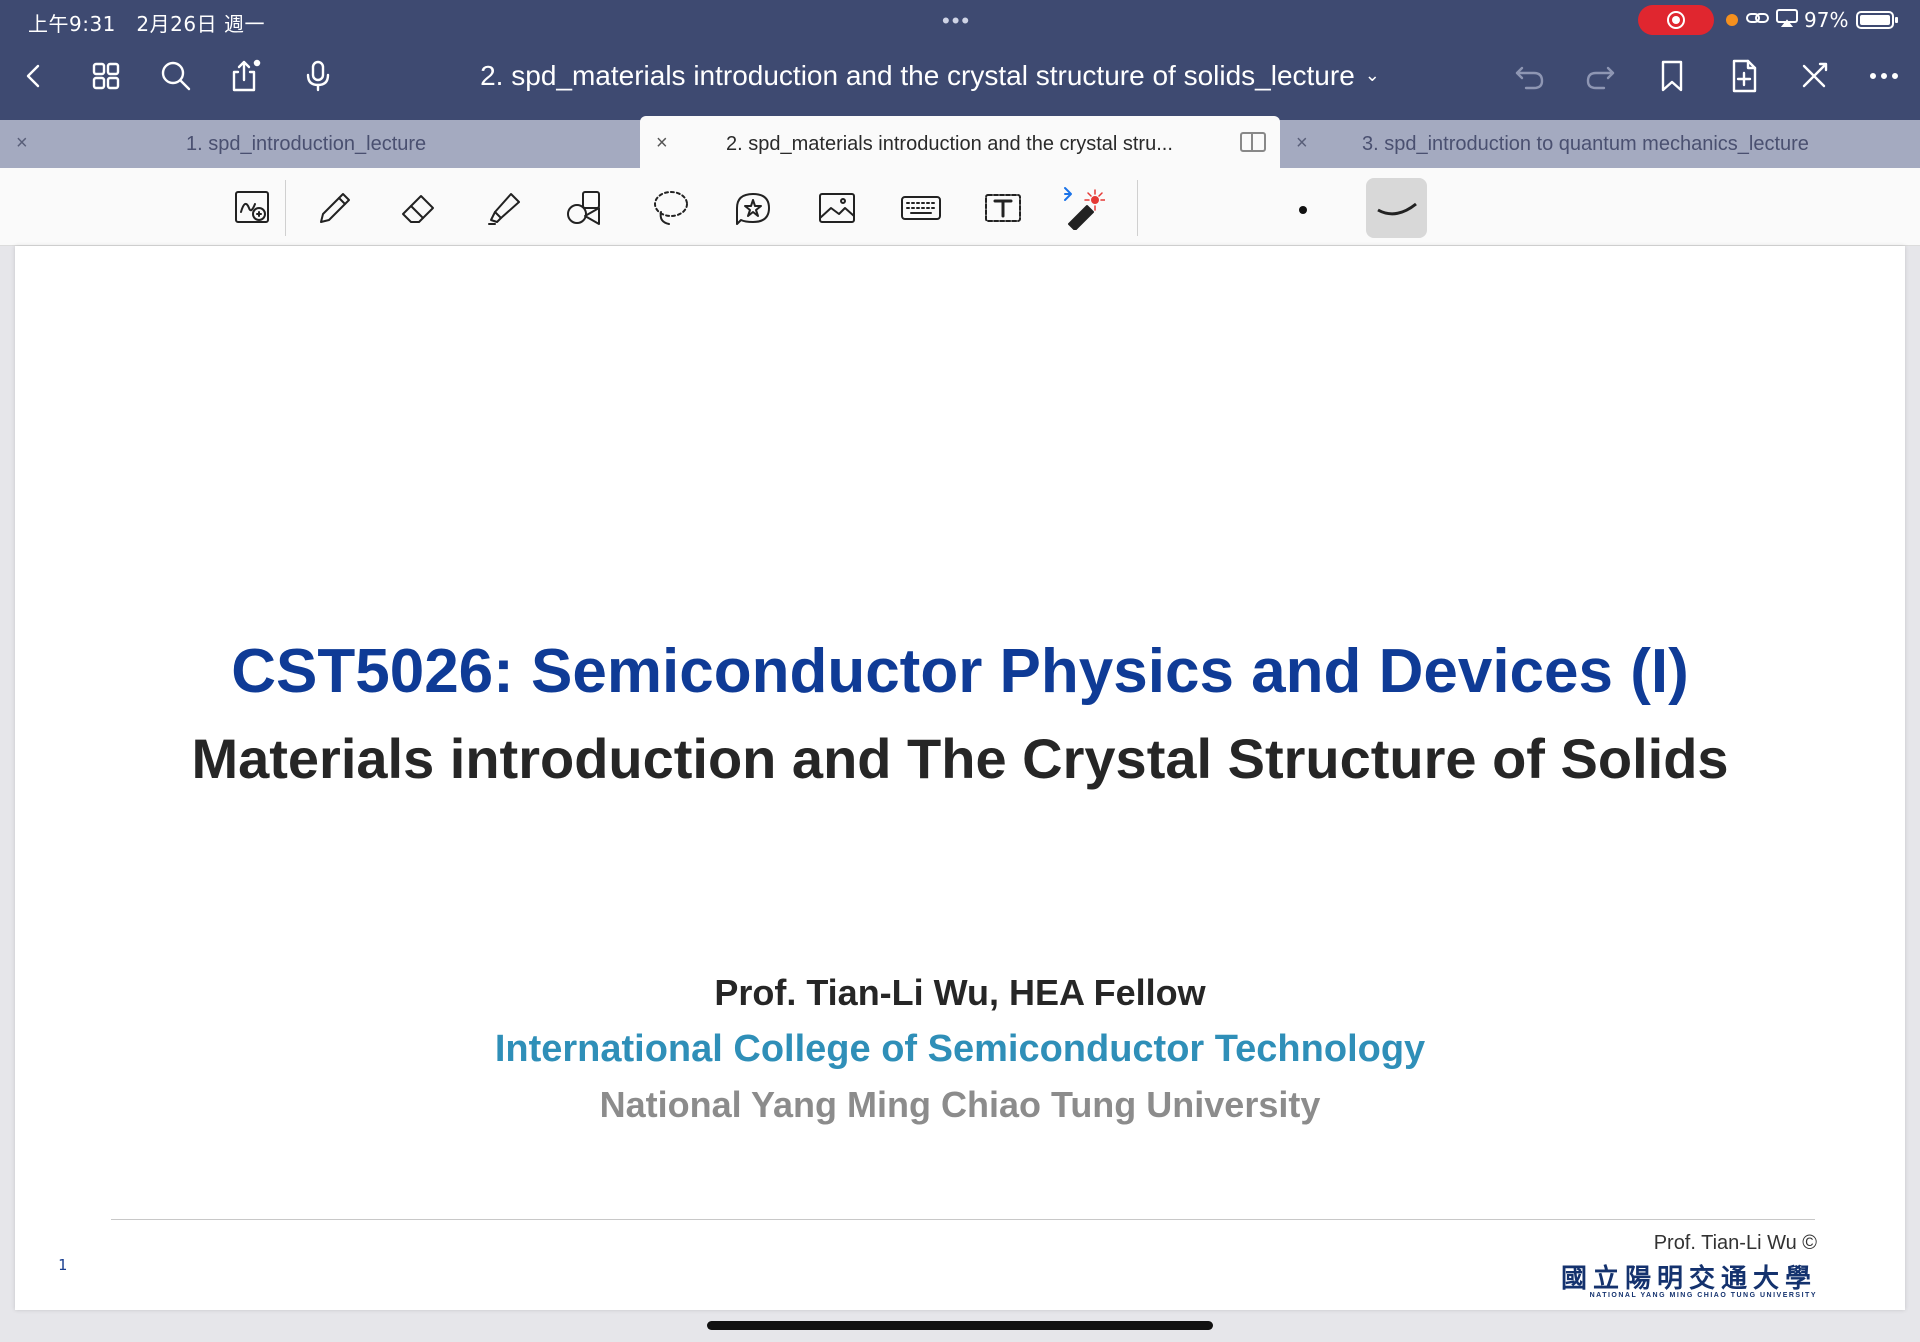  I want to click on screen-recording-indicator, so click(1676, 20).